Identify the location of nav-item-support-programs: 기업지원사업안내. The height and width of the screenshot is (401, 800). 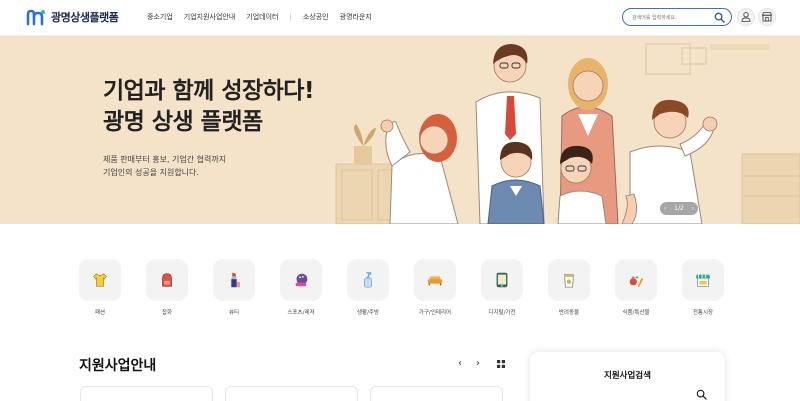
(210, 17).